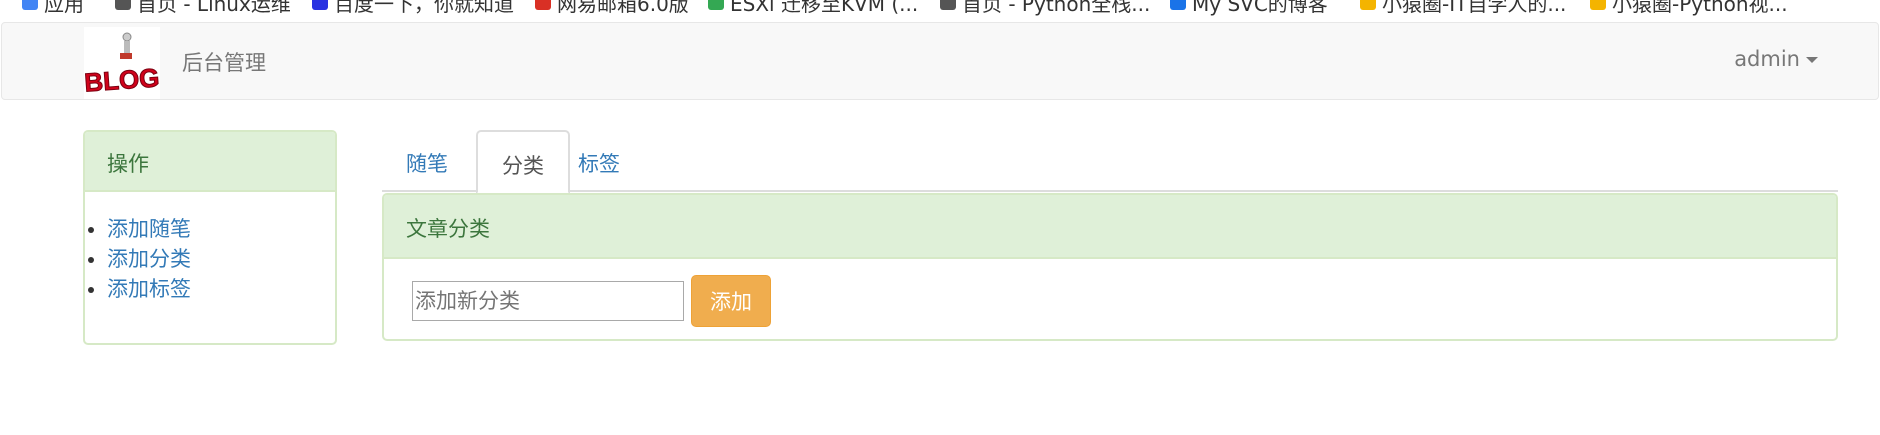 The image size is (1880, 435). What do you see at coordinates (1110, 227) in the screenshot?
I see `category-panel-title: 文章分类` at bounding box center [1110, 227].